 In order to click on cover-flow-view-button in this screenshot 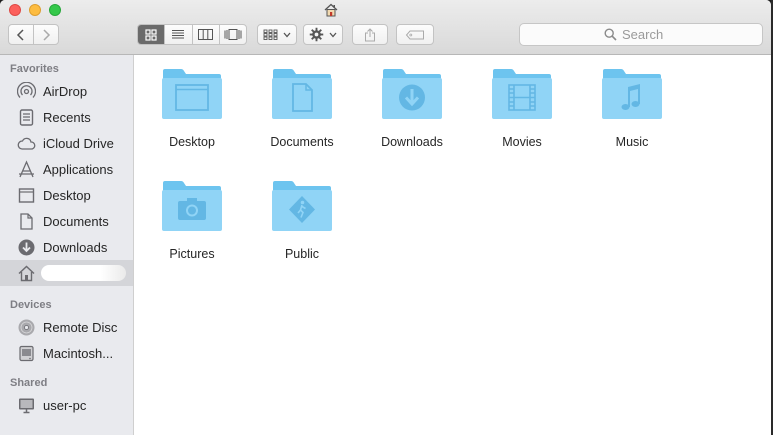, I will do `click(232, 34)`.